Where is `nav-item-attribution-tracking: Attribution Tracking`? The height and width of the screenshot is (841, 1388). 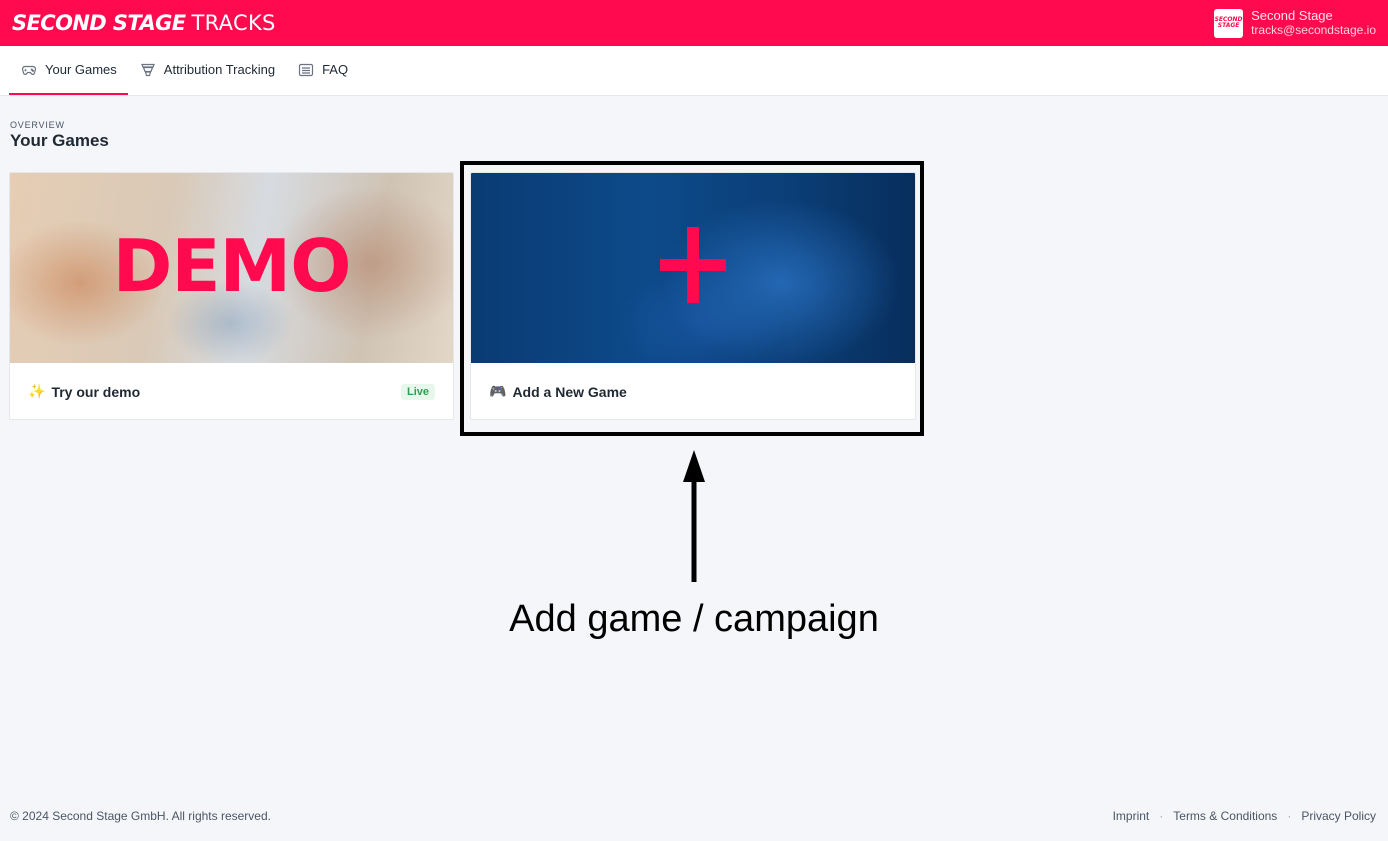 nav-item-attribution-tracking: Attribution Tracking is located at coordinates (207, 70).